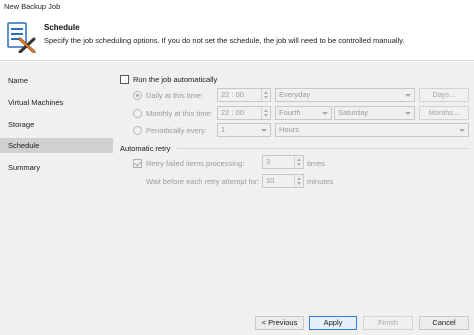  Describe the element at coordinates (195, 163) in the screenshot. I see `retry-label: Retry failed items processing:` at that location.